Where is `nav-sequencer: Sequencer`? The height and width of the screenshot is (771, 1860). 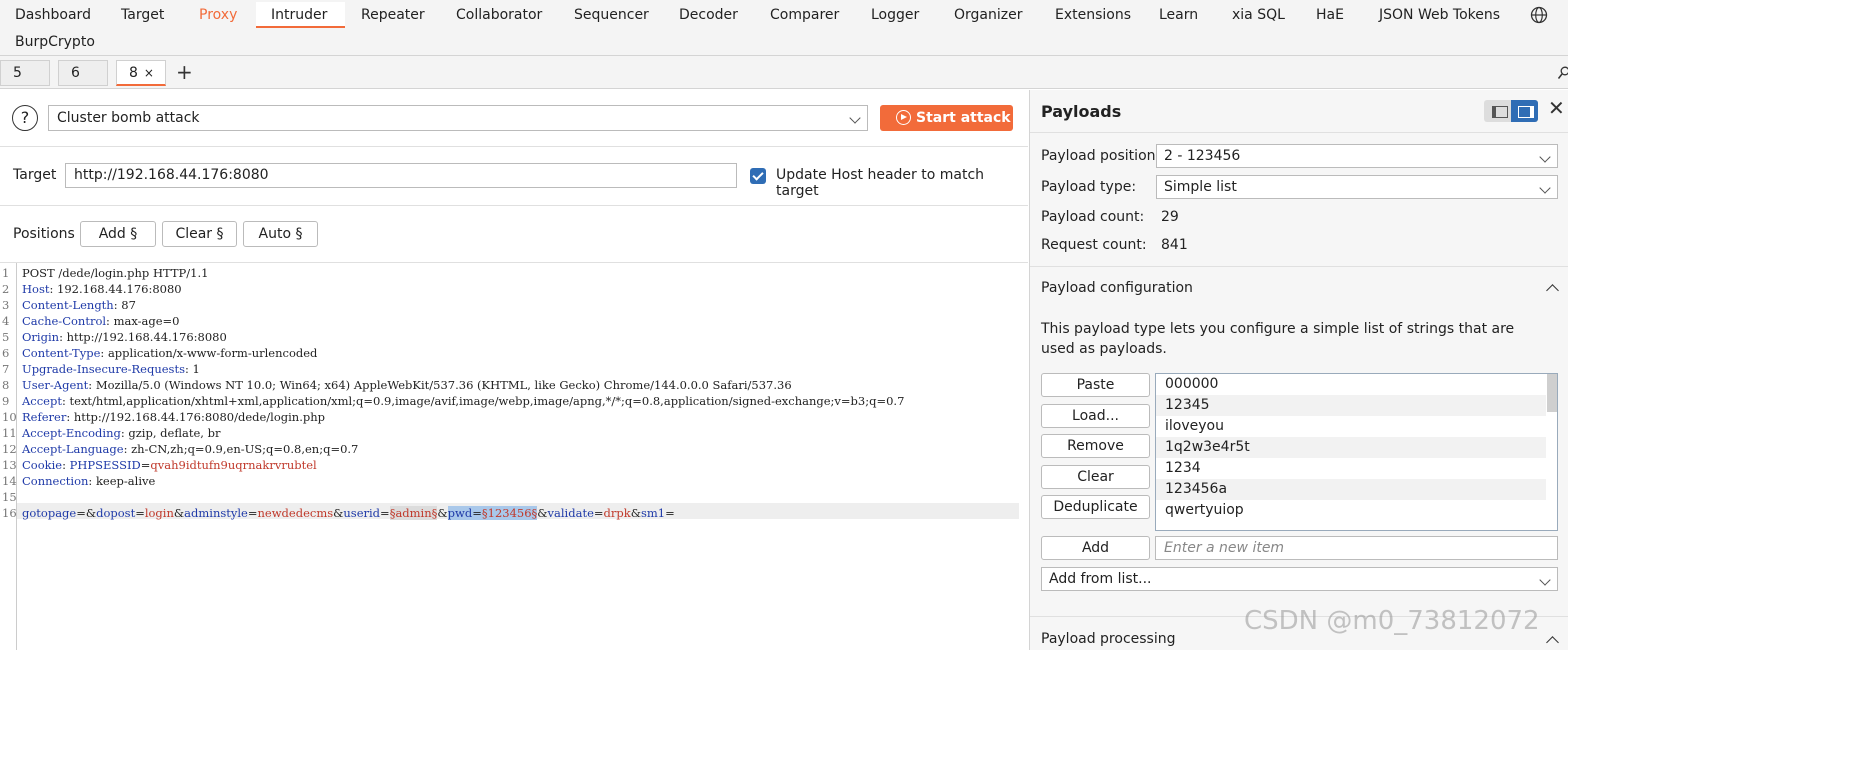 nav-sequencer: Sequencer is located at coordinates (611, 15).